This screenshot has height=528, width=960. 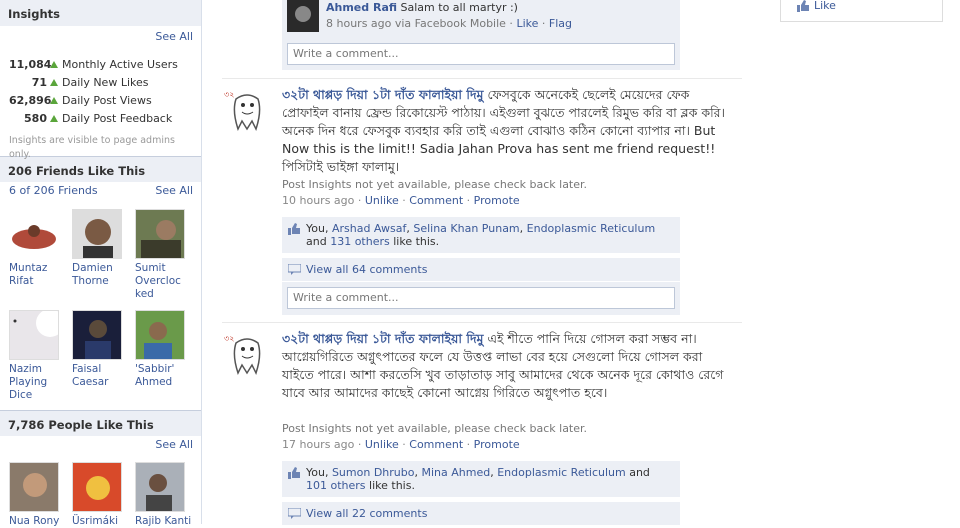 I want to click on comment-author: Ahmed Rafi, so click(x=361, y=7).